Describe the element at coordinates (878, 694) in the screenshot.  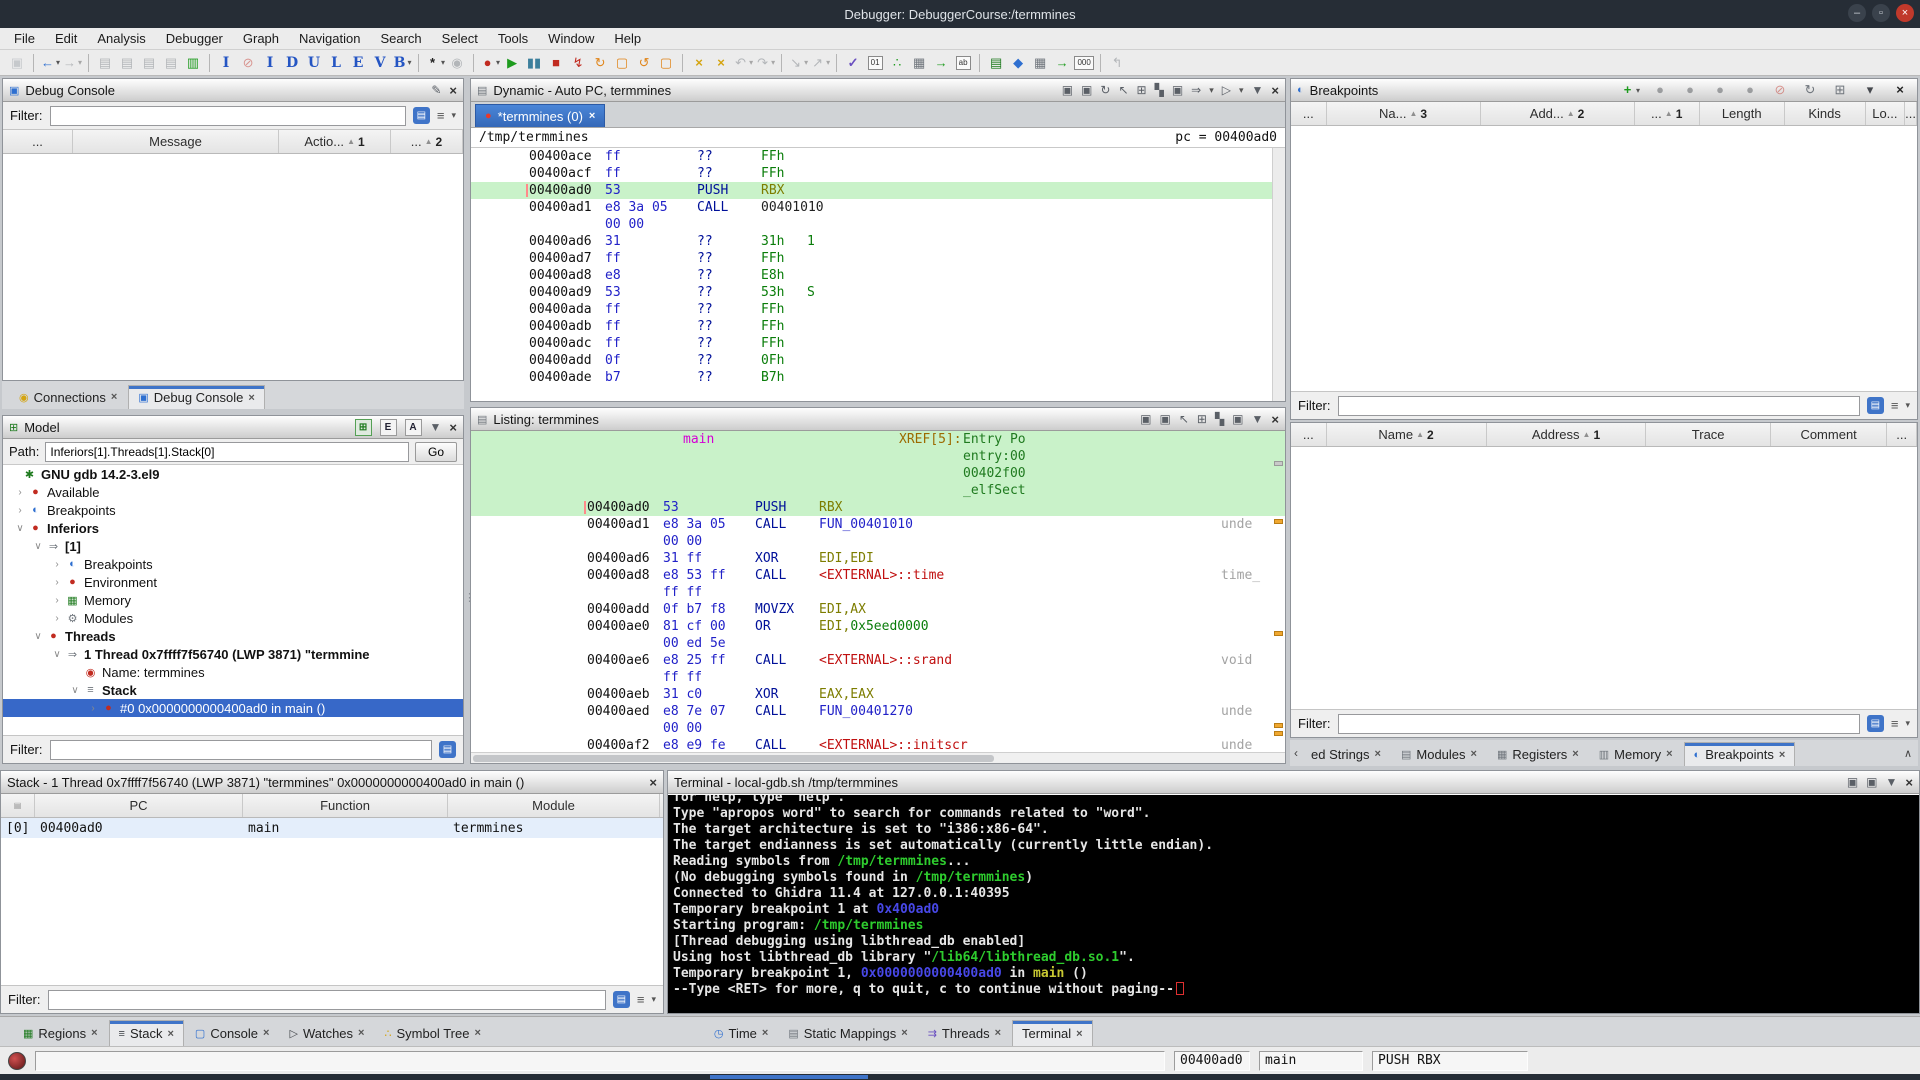
I see `asm-row: 00400aeb 31 c0 XOR EAX,EAX` at that location.